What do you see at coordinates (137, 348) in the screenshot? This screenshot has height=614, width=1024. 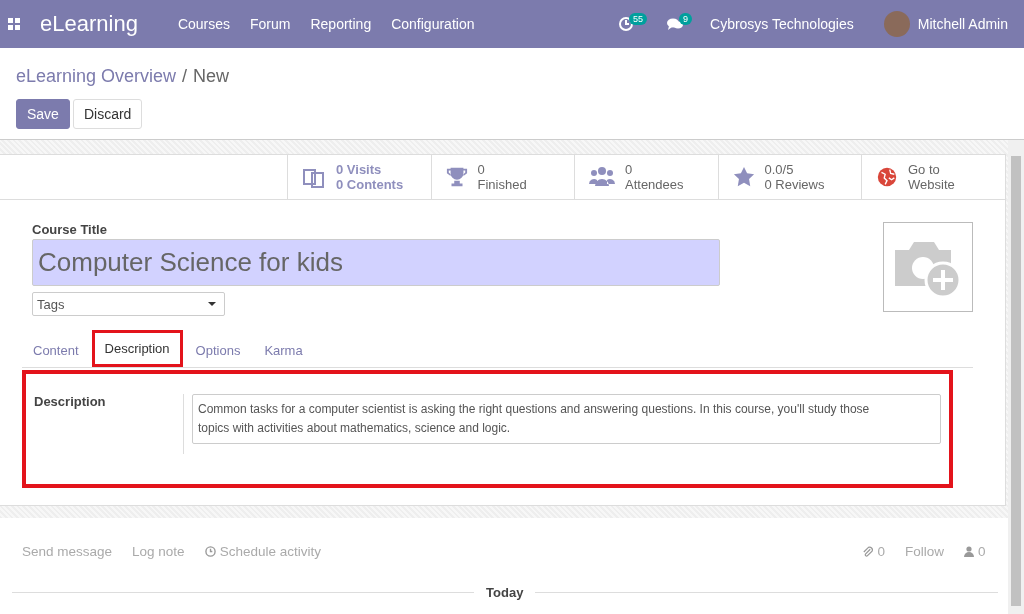 I see `tab: Description` at bounding box center [137, 348].